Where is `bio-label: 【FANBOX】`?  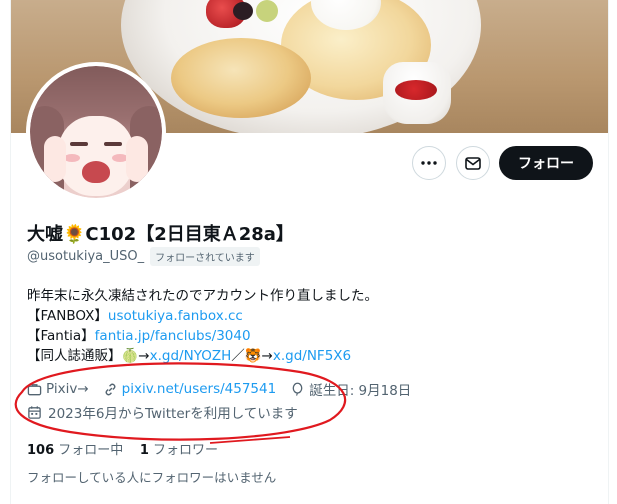
bio-label: 【FANBOX】 is located at coordinates (67, 316).